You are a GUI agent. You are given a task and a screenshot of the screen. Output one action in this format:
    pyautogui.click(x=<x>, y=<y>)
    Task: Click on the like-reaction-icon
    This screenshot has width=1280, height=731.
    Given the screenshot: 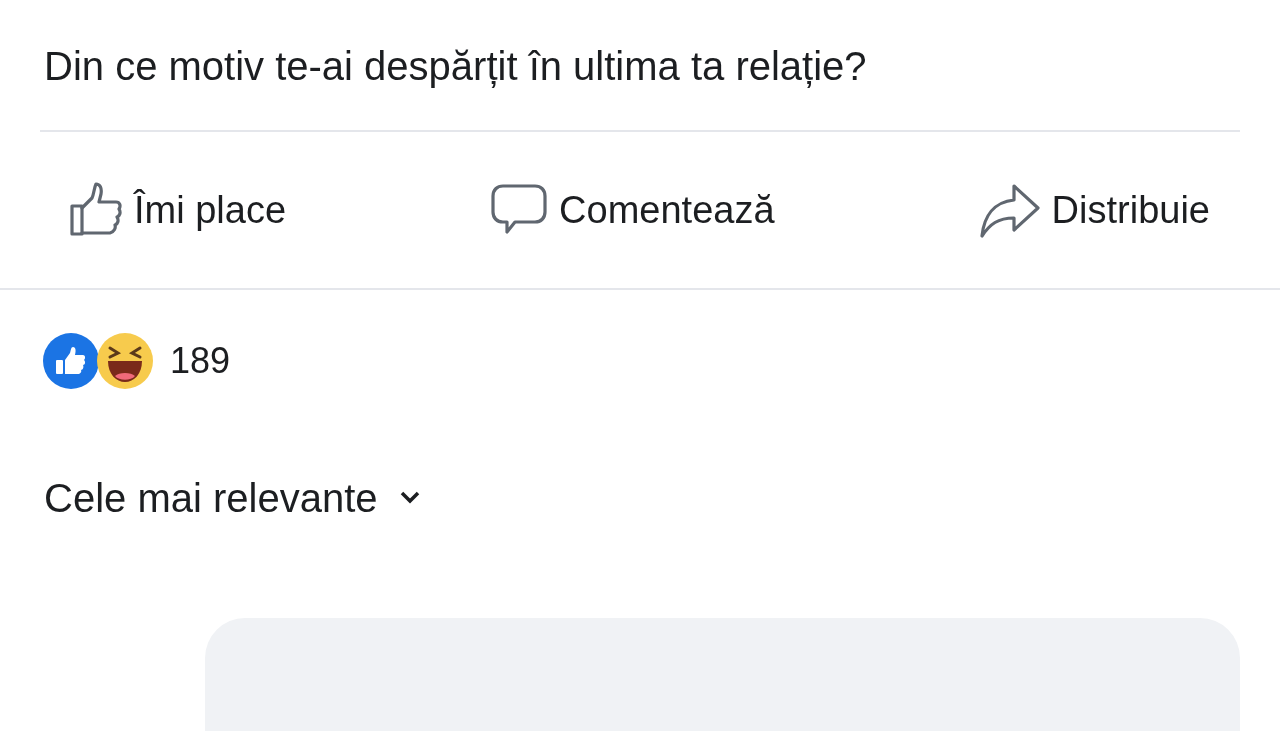 What is the action you would take?
    pyautogui.click(x=71, y=361)
    